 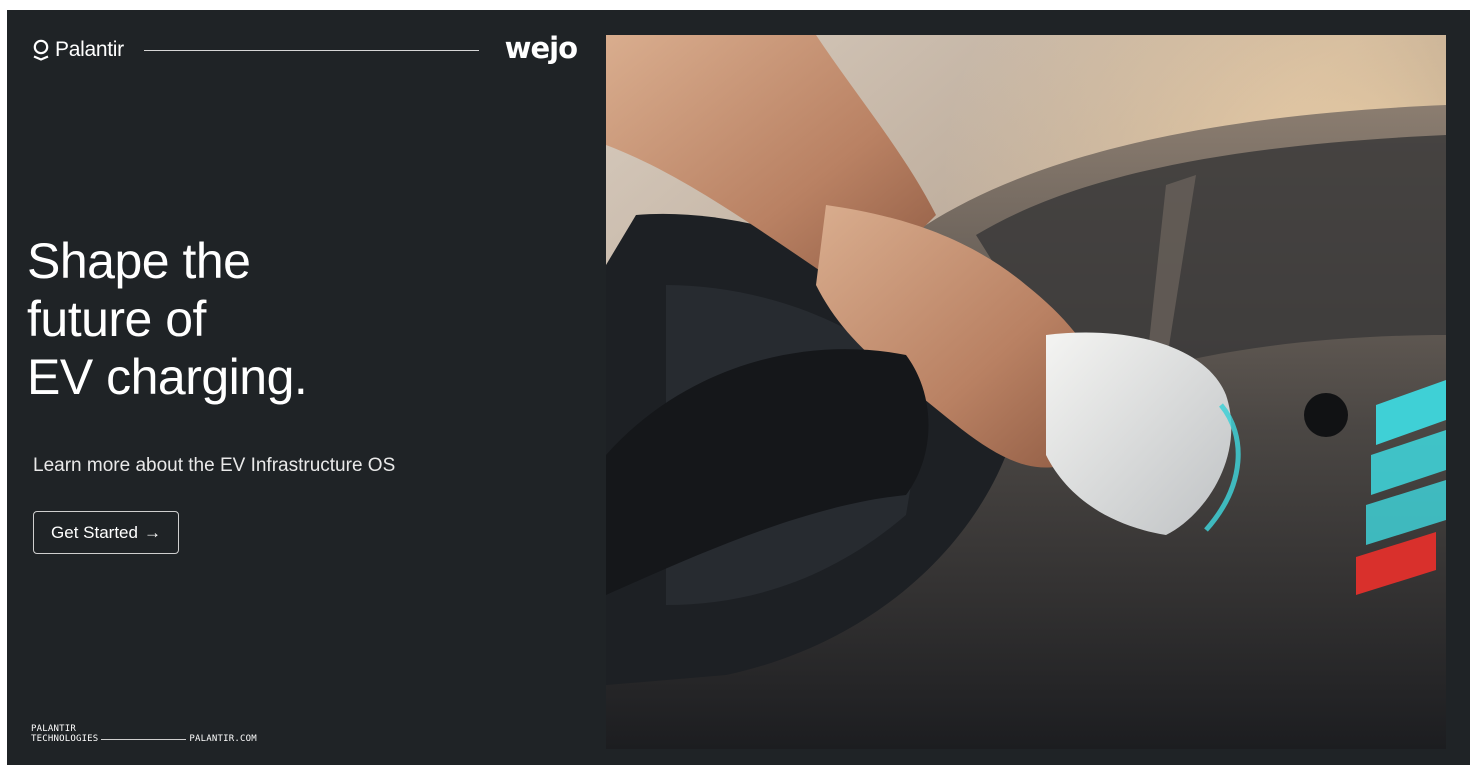 I want to click on palantir-logo-text: Palantir, so click(x=89, y=49).